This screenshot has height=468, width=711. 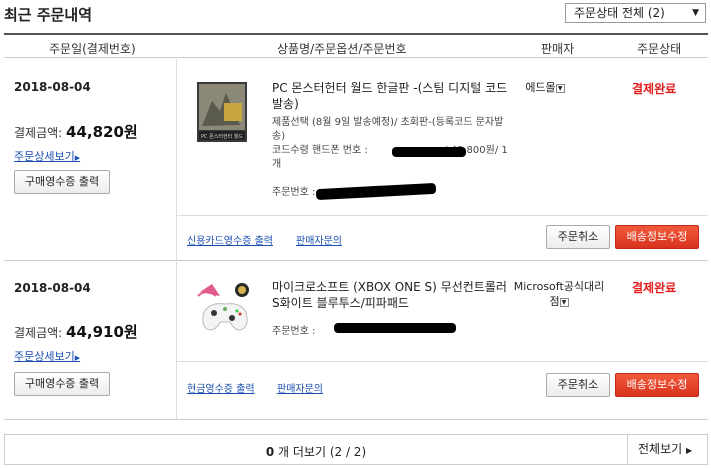 I want to click on pagination-bar: 0 개 더보기 (2 / 2) 전체보기 ▶, so click(x=356, y=449).